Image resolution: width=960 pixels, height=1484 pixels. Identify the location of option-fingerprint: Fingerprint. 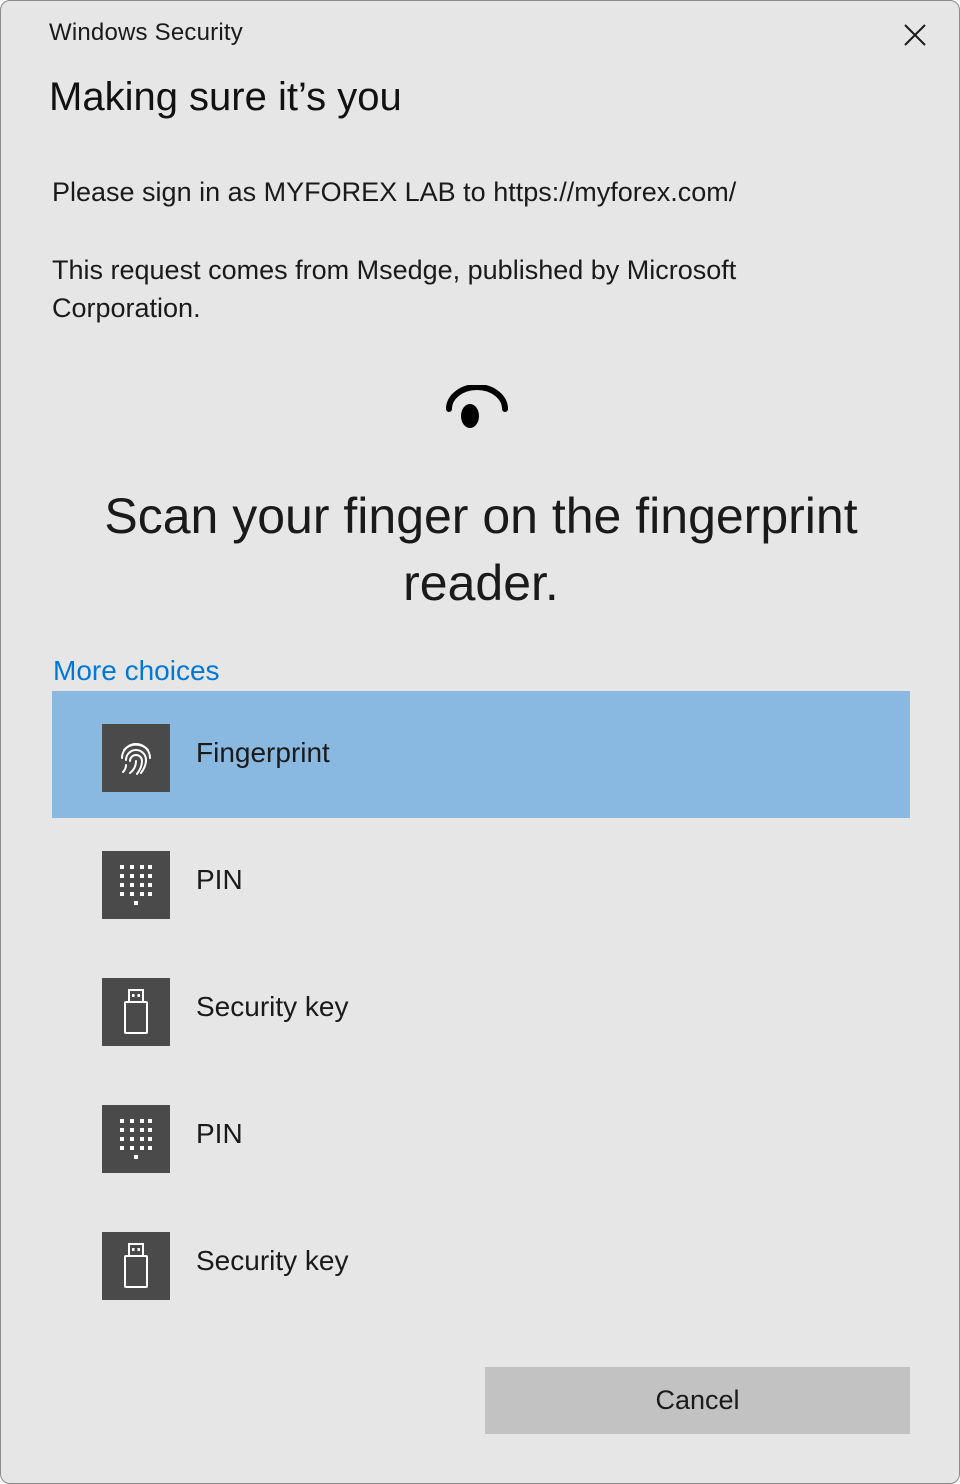
(481, 754).